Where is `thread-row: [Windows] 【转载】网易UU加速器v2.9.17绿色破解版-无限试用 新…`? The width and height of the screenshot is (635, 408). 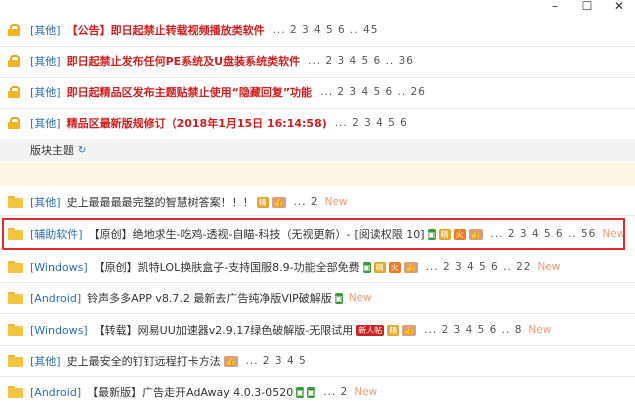 thread-row: [Windows] 【转载】网易UU加速器v2.9.17绿色破解版-无限试用 新… is located at coordinates (317, 330).